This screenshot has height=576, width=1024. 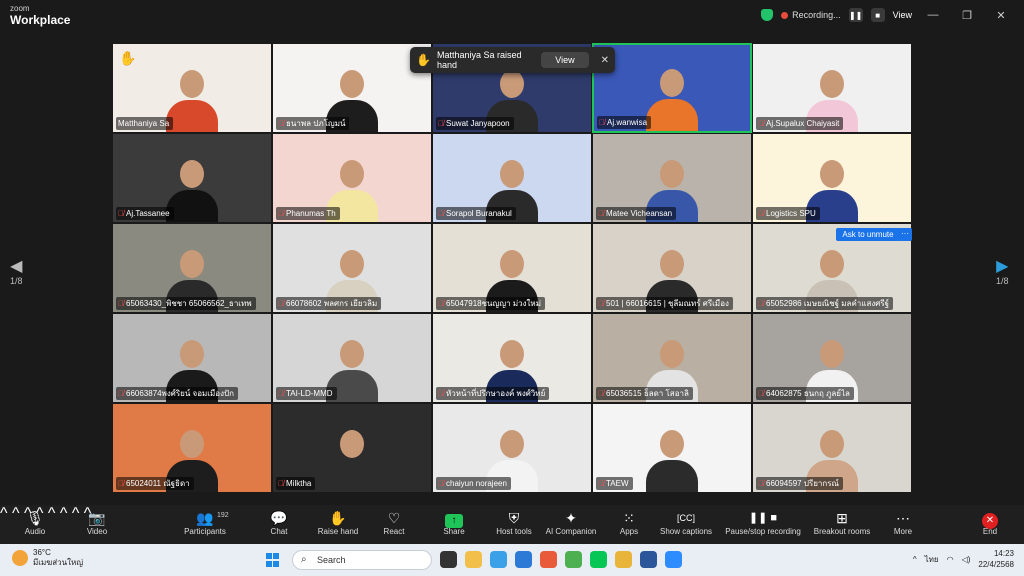 What do you see at coordinates (598, 559) in the screenshot?
I see `line-icon` at bounding box center [598, 559].